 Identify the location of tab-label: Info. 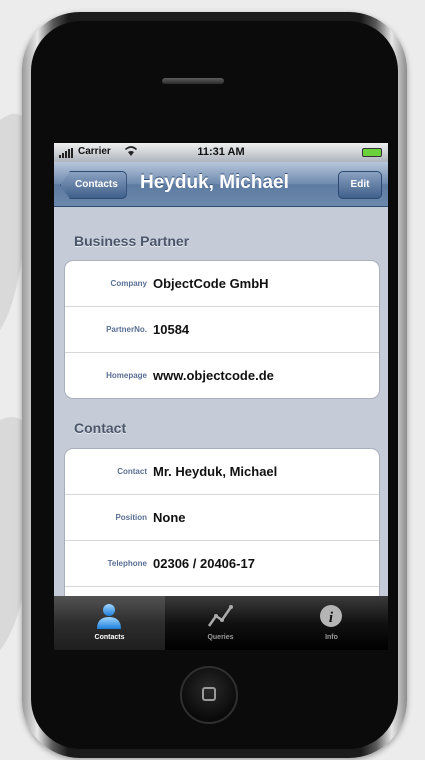
(331, 637).